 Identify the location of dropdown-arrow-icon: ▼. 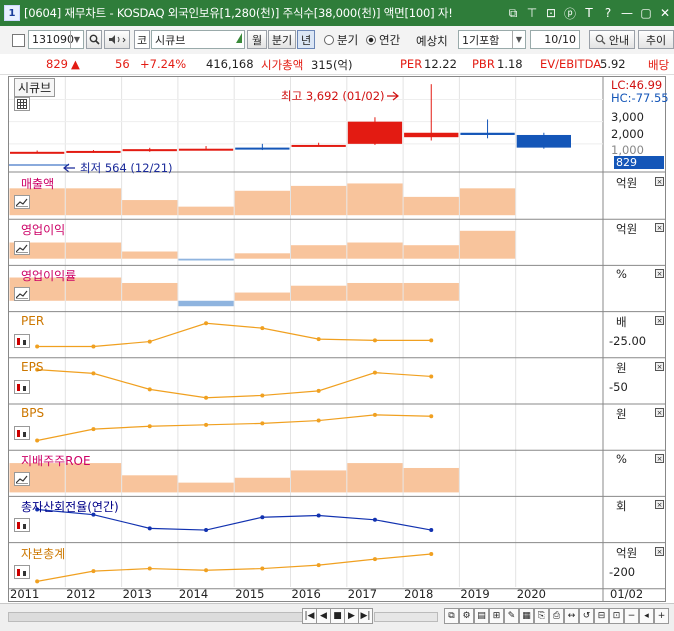
(76, 39).